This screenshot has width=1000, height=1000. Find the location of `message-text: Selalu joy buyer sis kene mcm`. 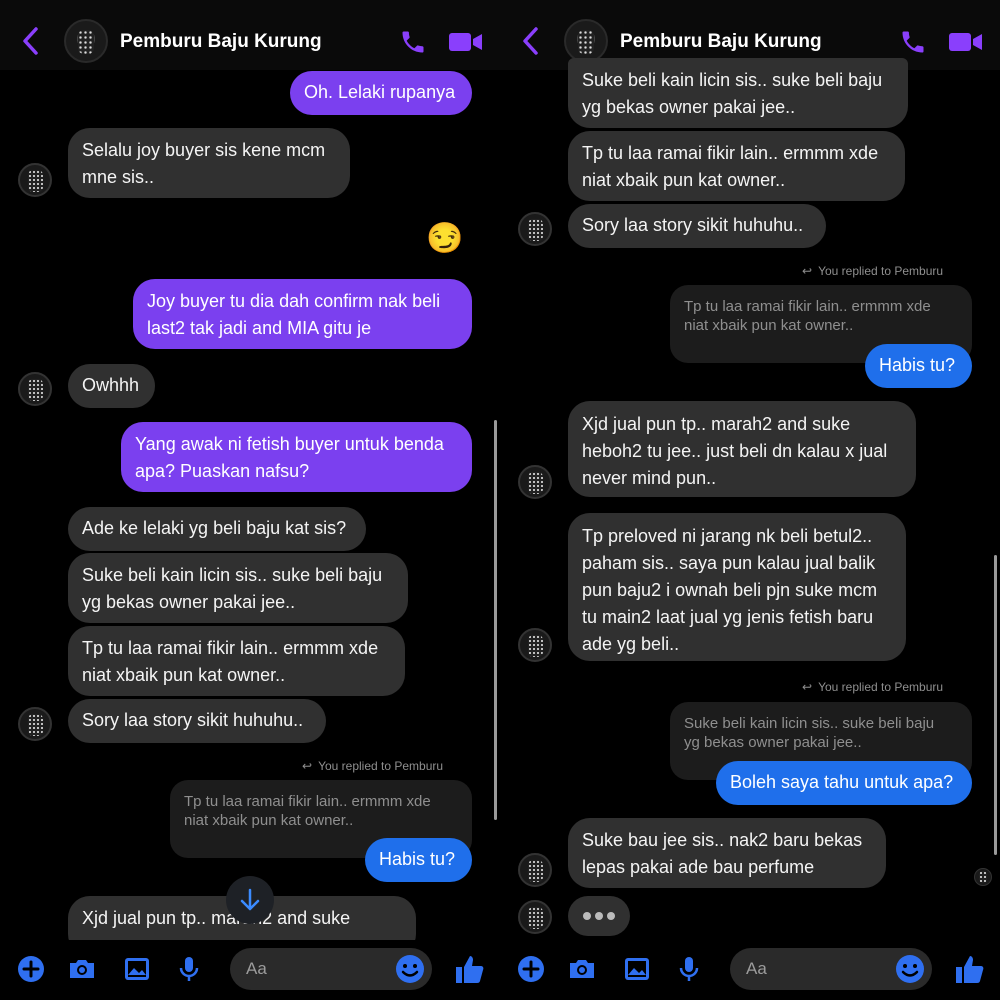

message-text: Selalu joy buyer sis kene mcm is located at coordinates (204, 150).